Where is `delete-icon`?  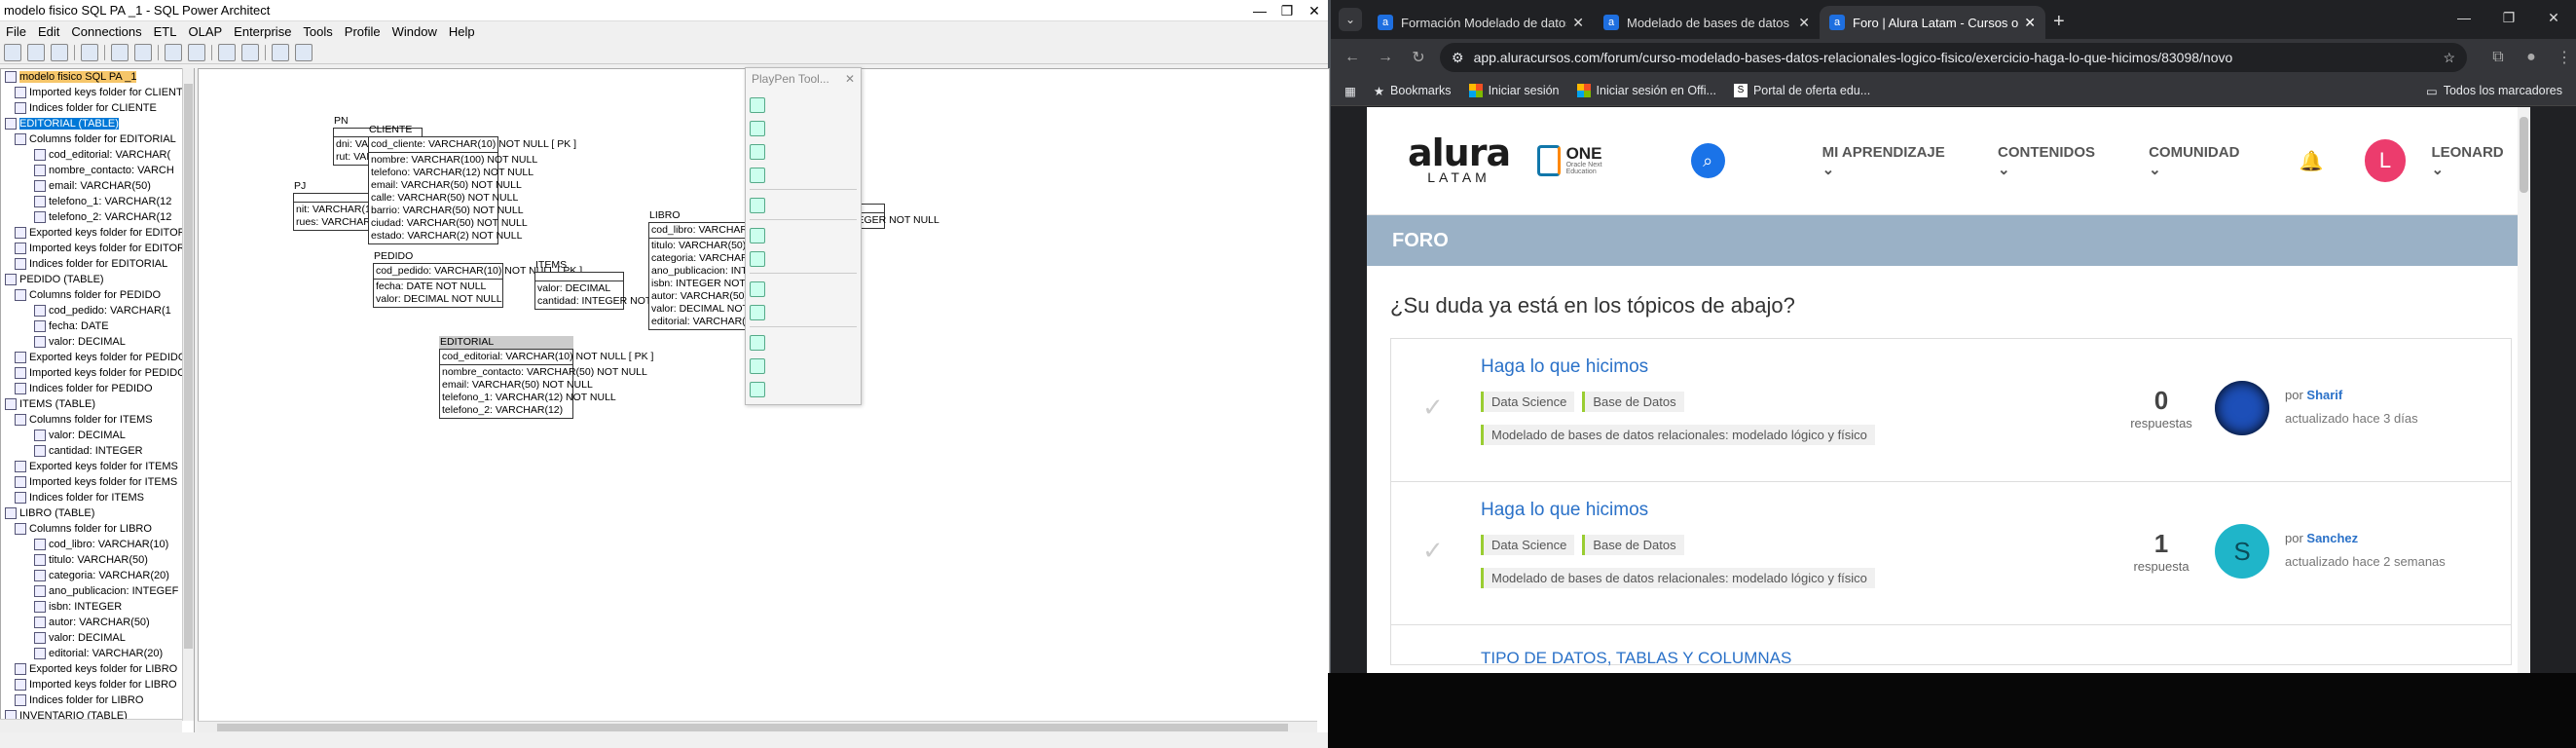 delete-icon is located at coordinates (757, 206).